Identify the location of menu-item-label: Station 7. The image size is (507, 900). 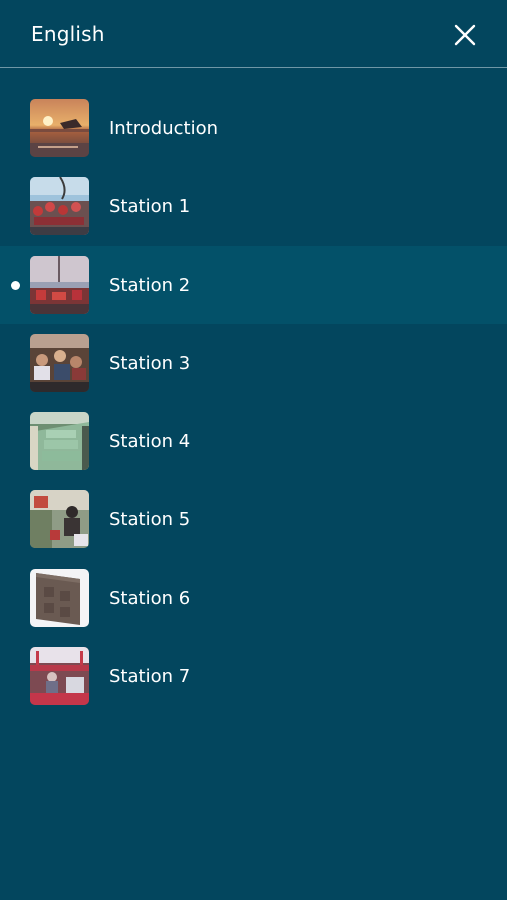
(150, 677).